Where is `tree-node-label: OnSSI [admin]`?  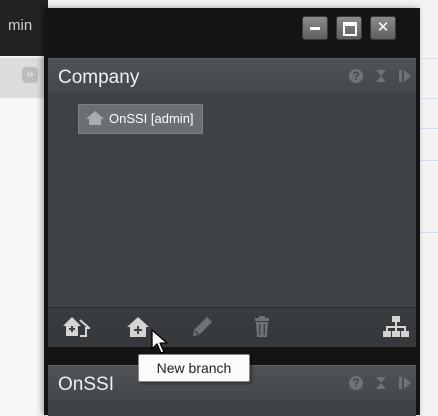
tree-node-label: OnSSI [admin] is located at coordinates (151, 118).